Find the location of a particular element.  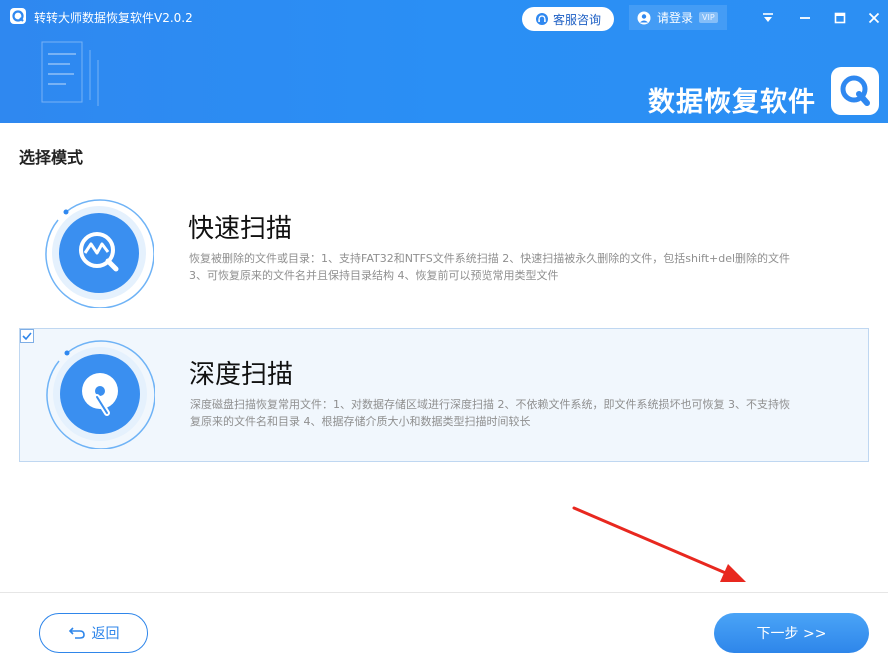

decorative-panel-graphic is located at coordinates (70, 73).